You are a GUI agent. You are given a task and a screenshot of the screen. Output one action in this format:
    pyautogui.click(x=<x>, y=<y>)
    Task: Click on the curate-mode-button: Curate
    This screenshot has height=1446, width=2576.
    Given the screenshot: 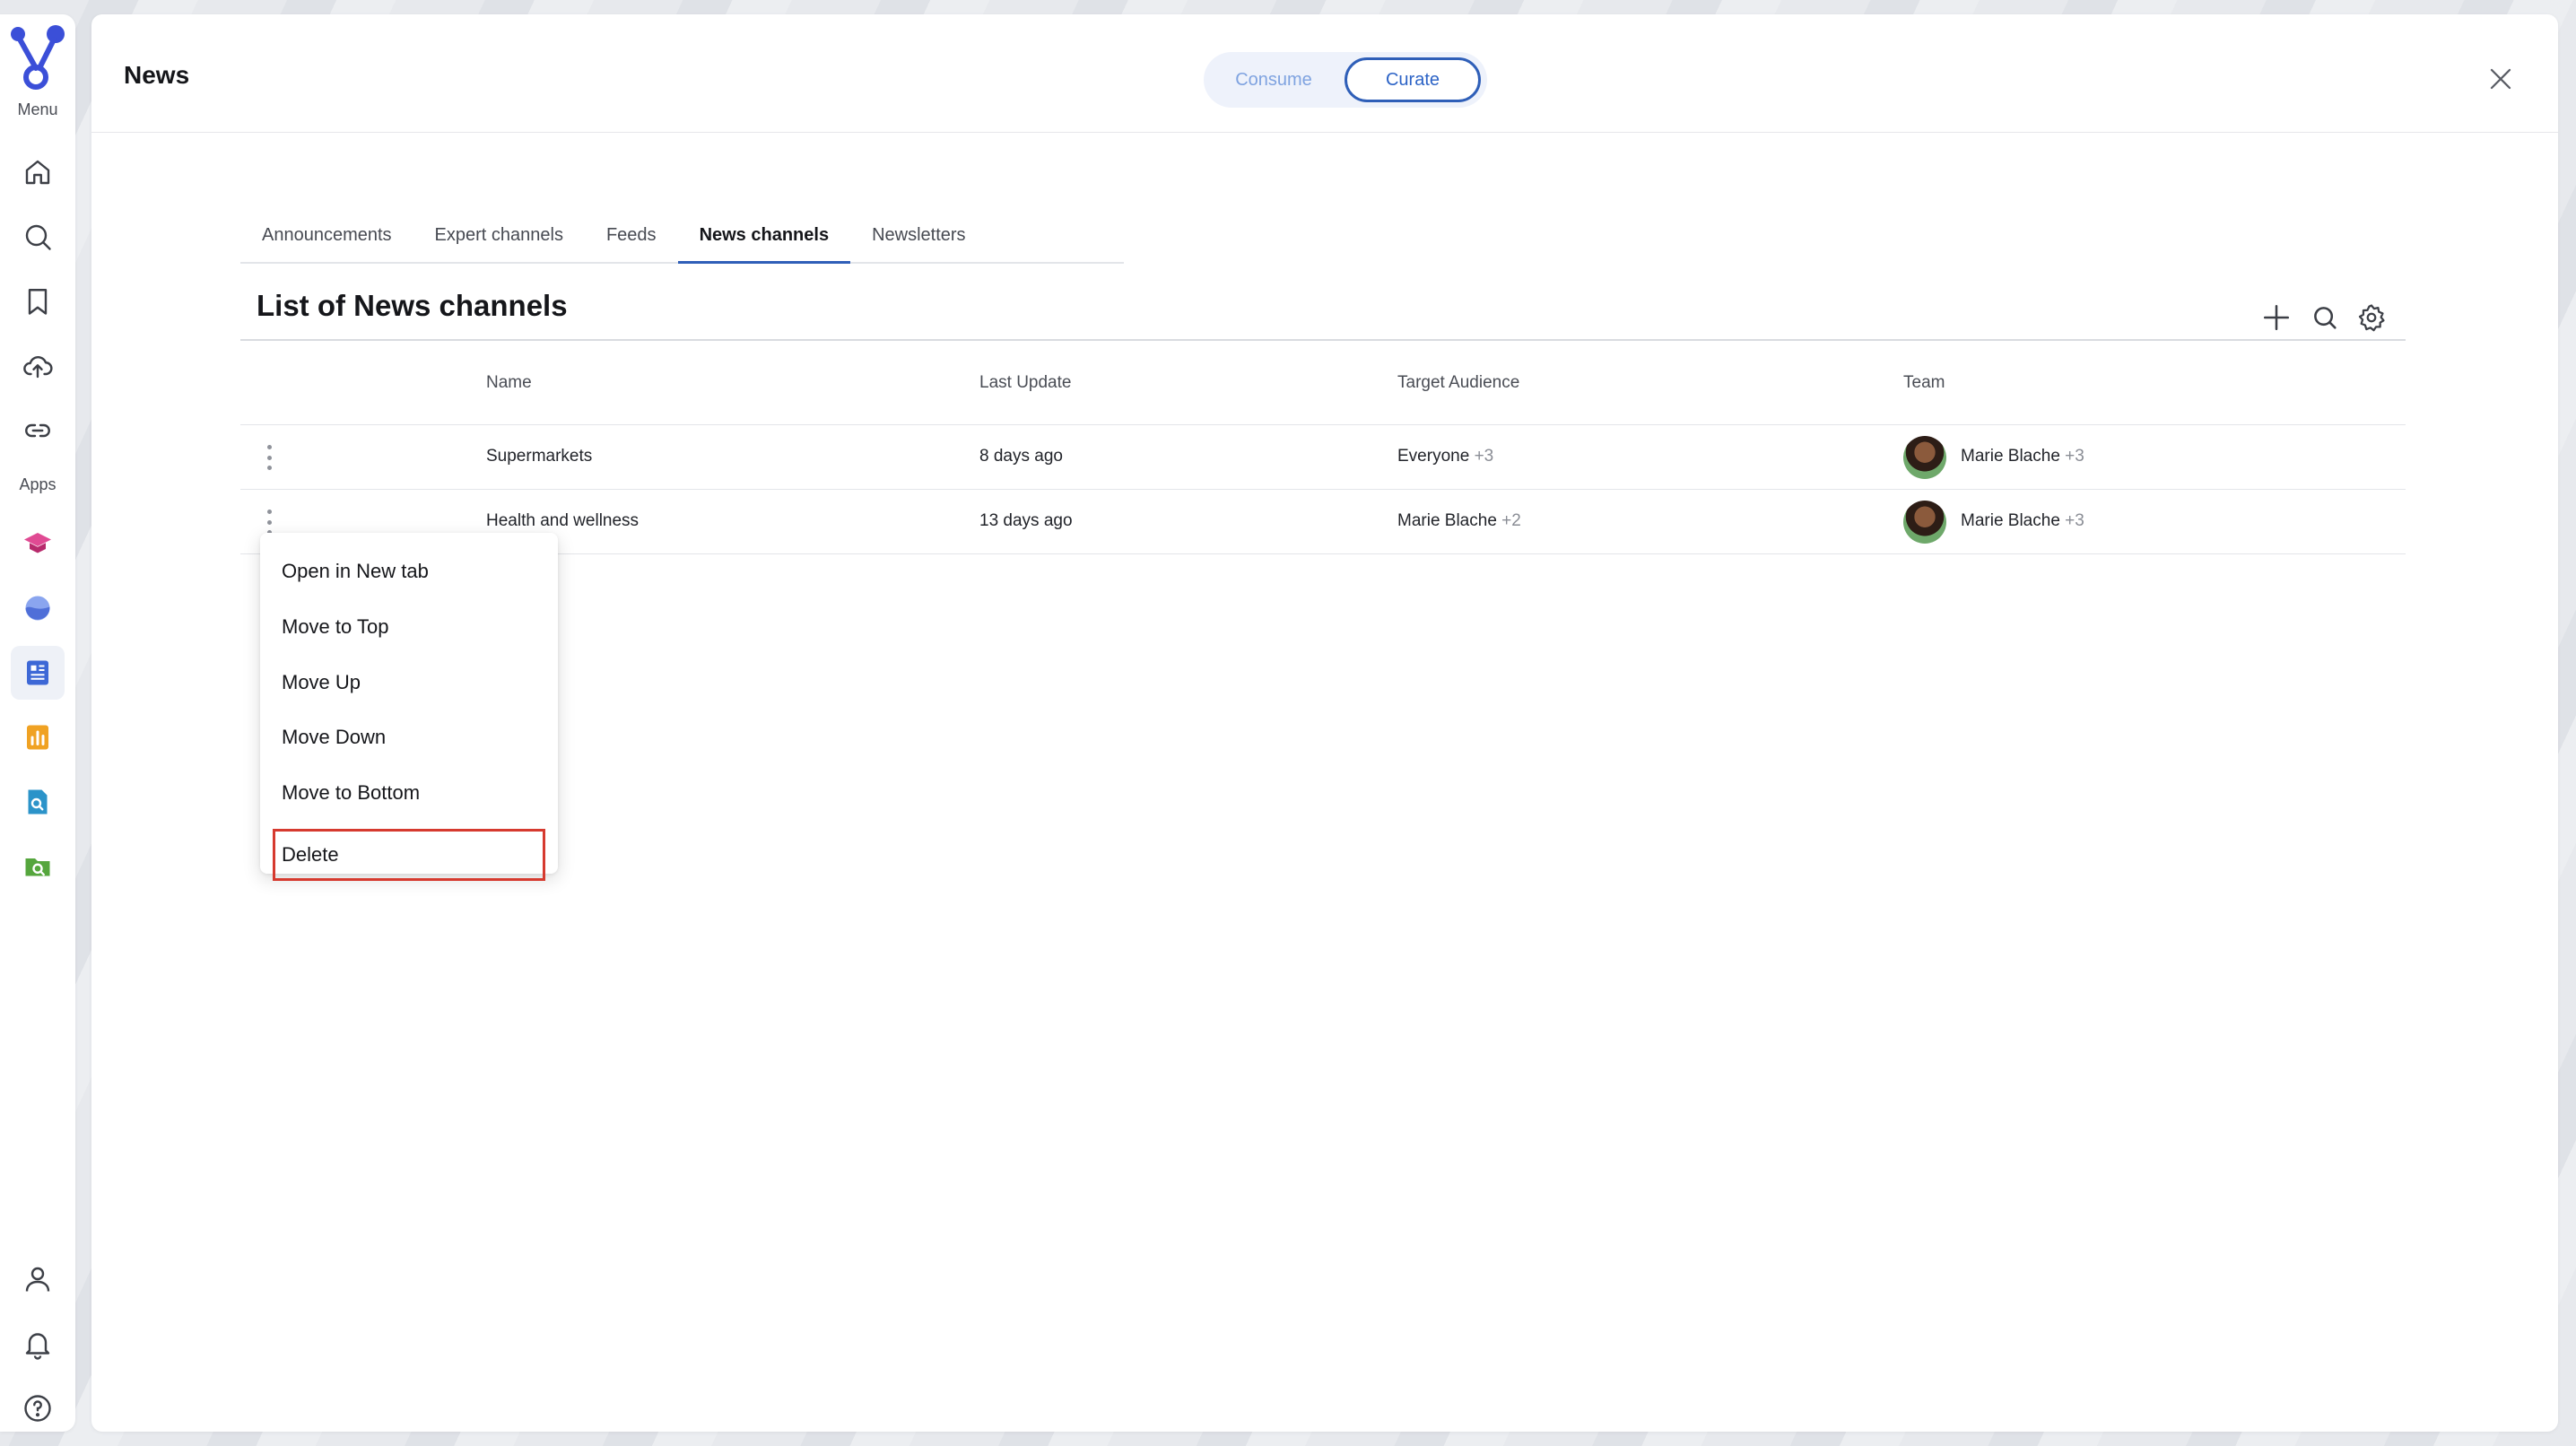 What is the action you would take?
    pyautogui.click(x=1413, y=79)
    